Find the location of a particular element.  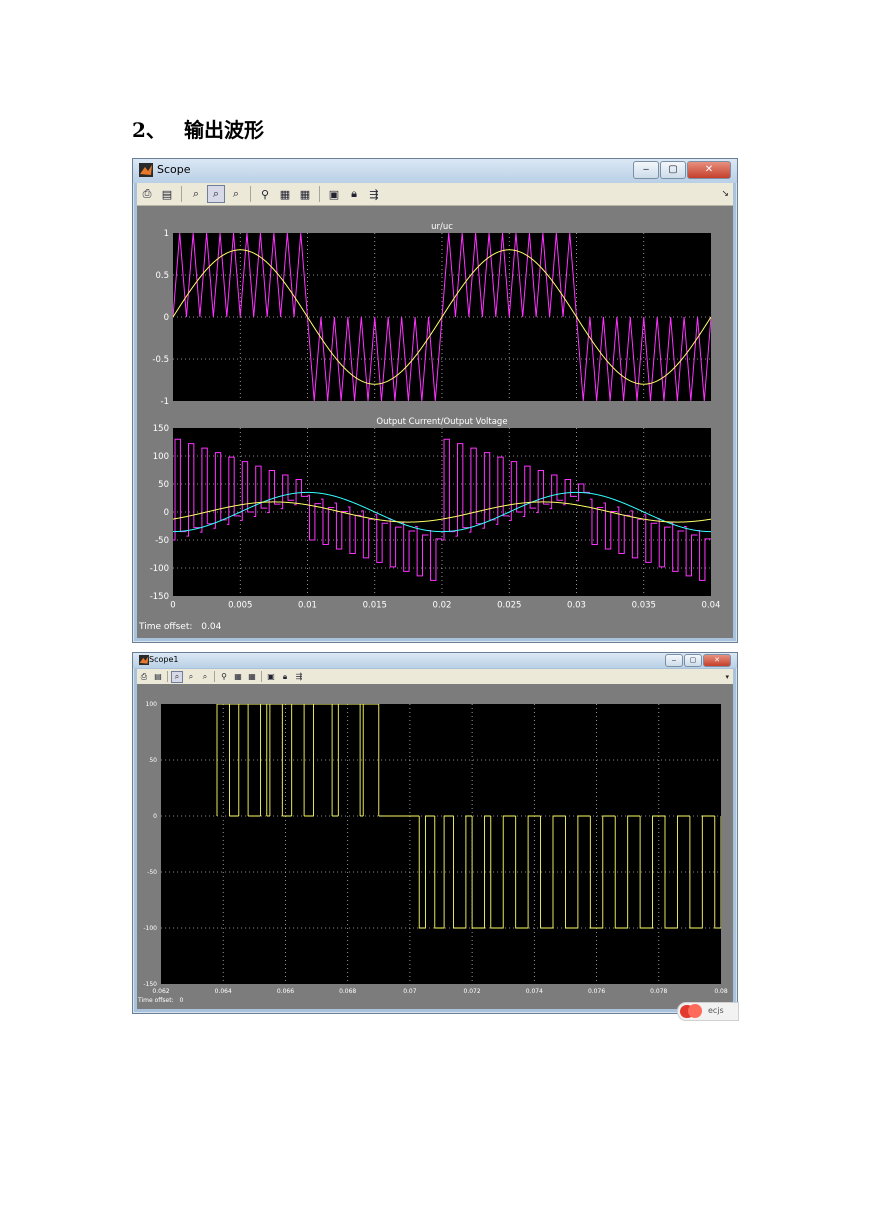

time-offset: Time offset: 0.04 is located at coordinates (180, 627).